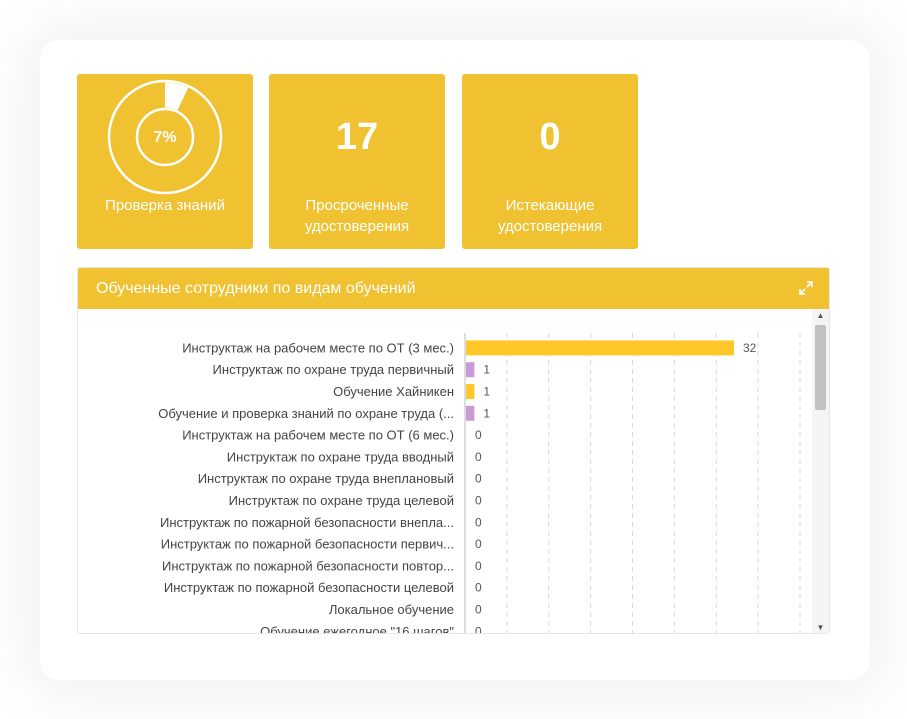  I want to click on expired-certificates-label: Просроченные удостоверения, so click(357, 216).